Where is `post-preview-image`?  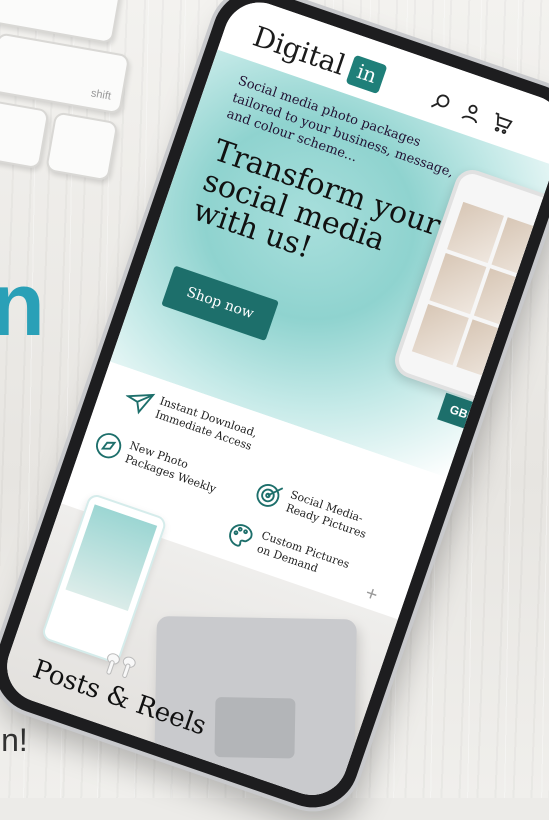 post-preview-image is located at coordinates (111, 557).